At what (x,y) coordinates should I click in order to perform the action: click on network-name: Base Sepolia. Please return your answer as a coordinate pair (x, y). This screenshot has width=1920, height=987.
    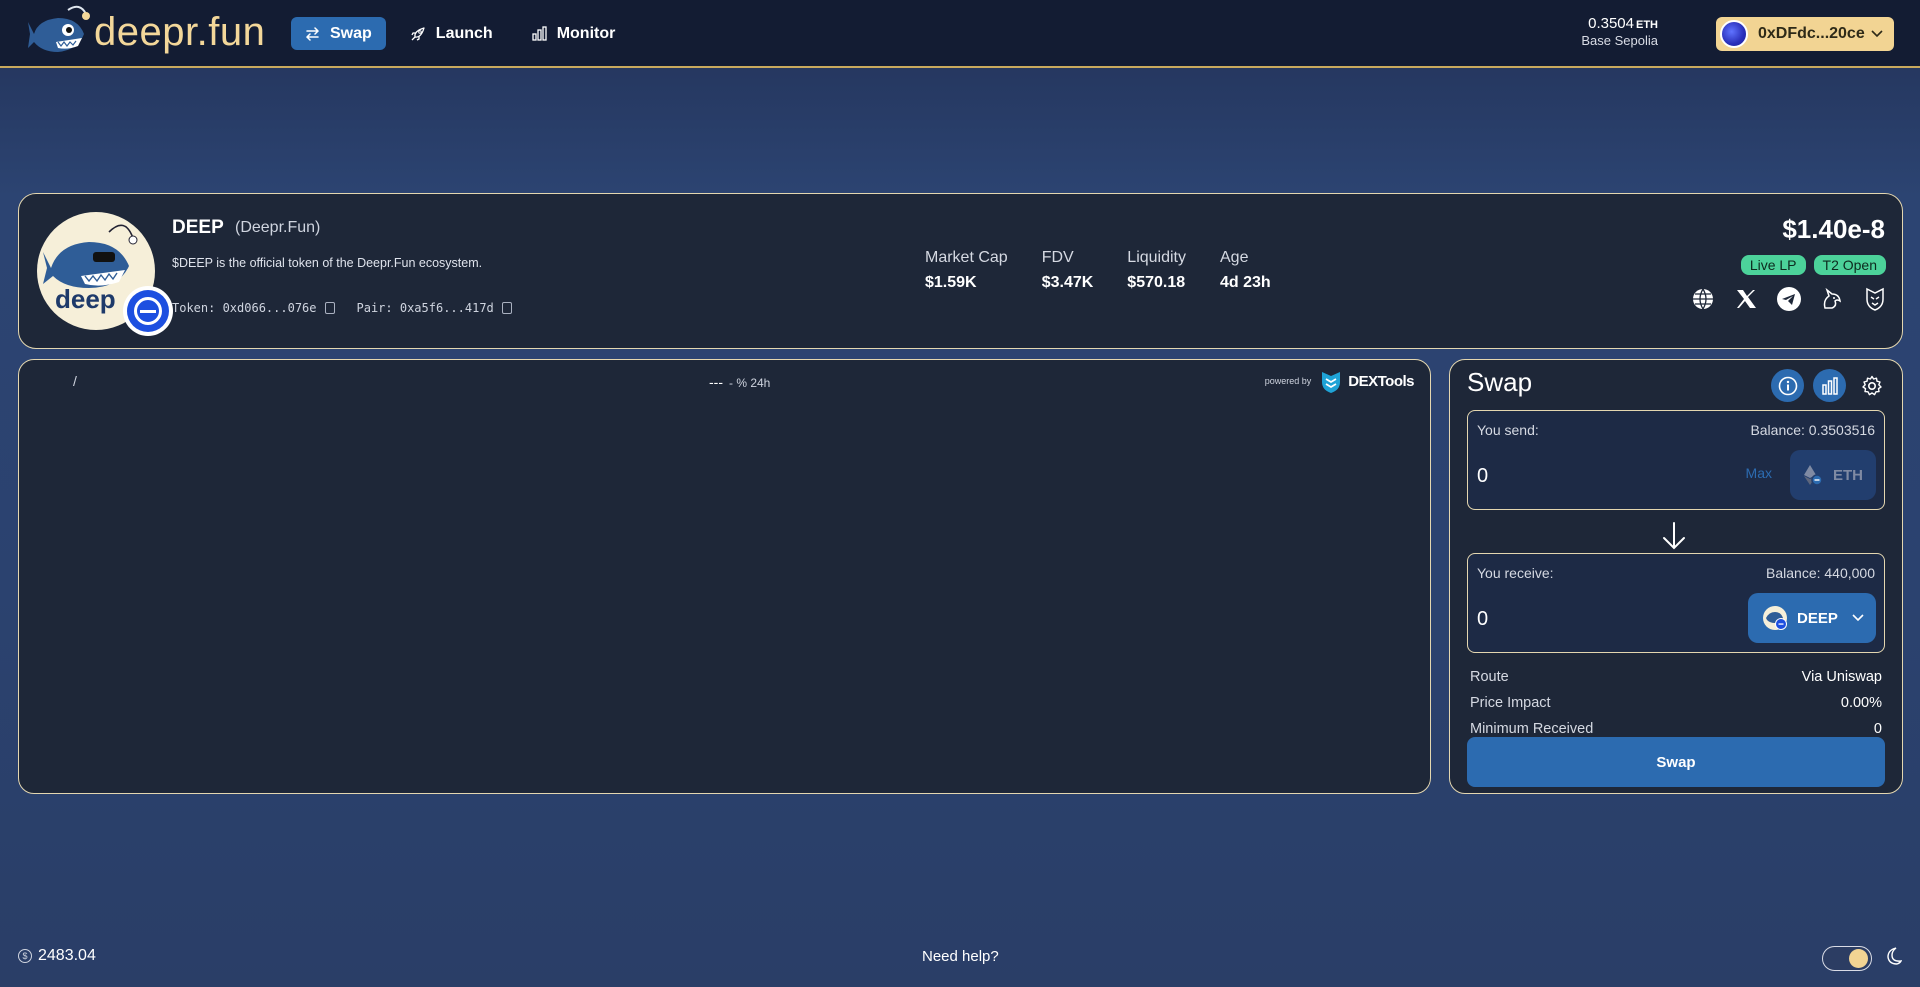
    Looking at the image, I should click on (1619, 40).